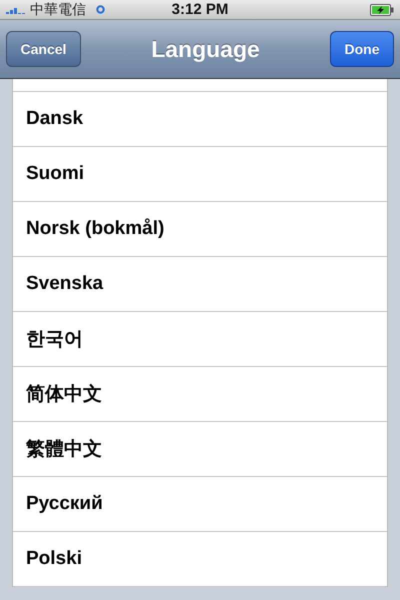  I want to click on nav-title: Language, so click(205, 49).